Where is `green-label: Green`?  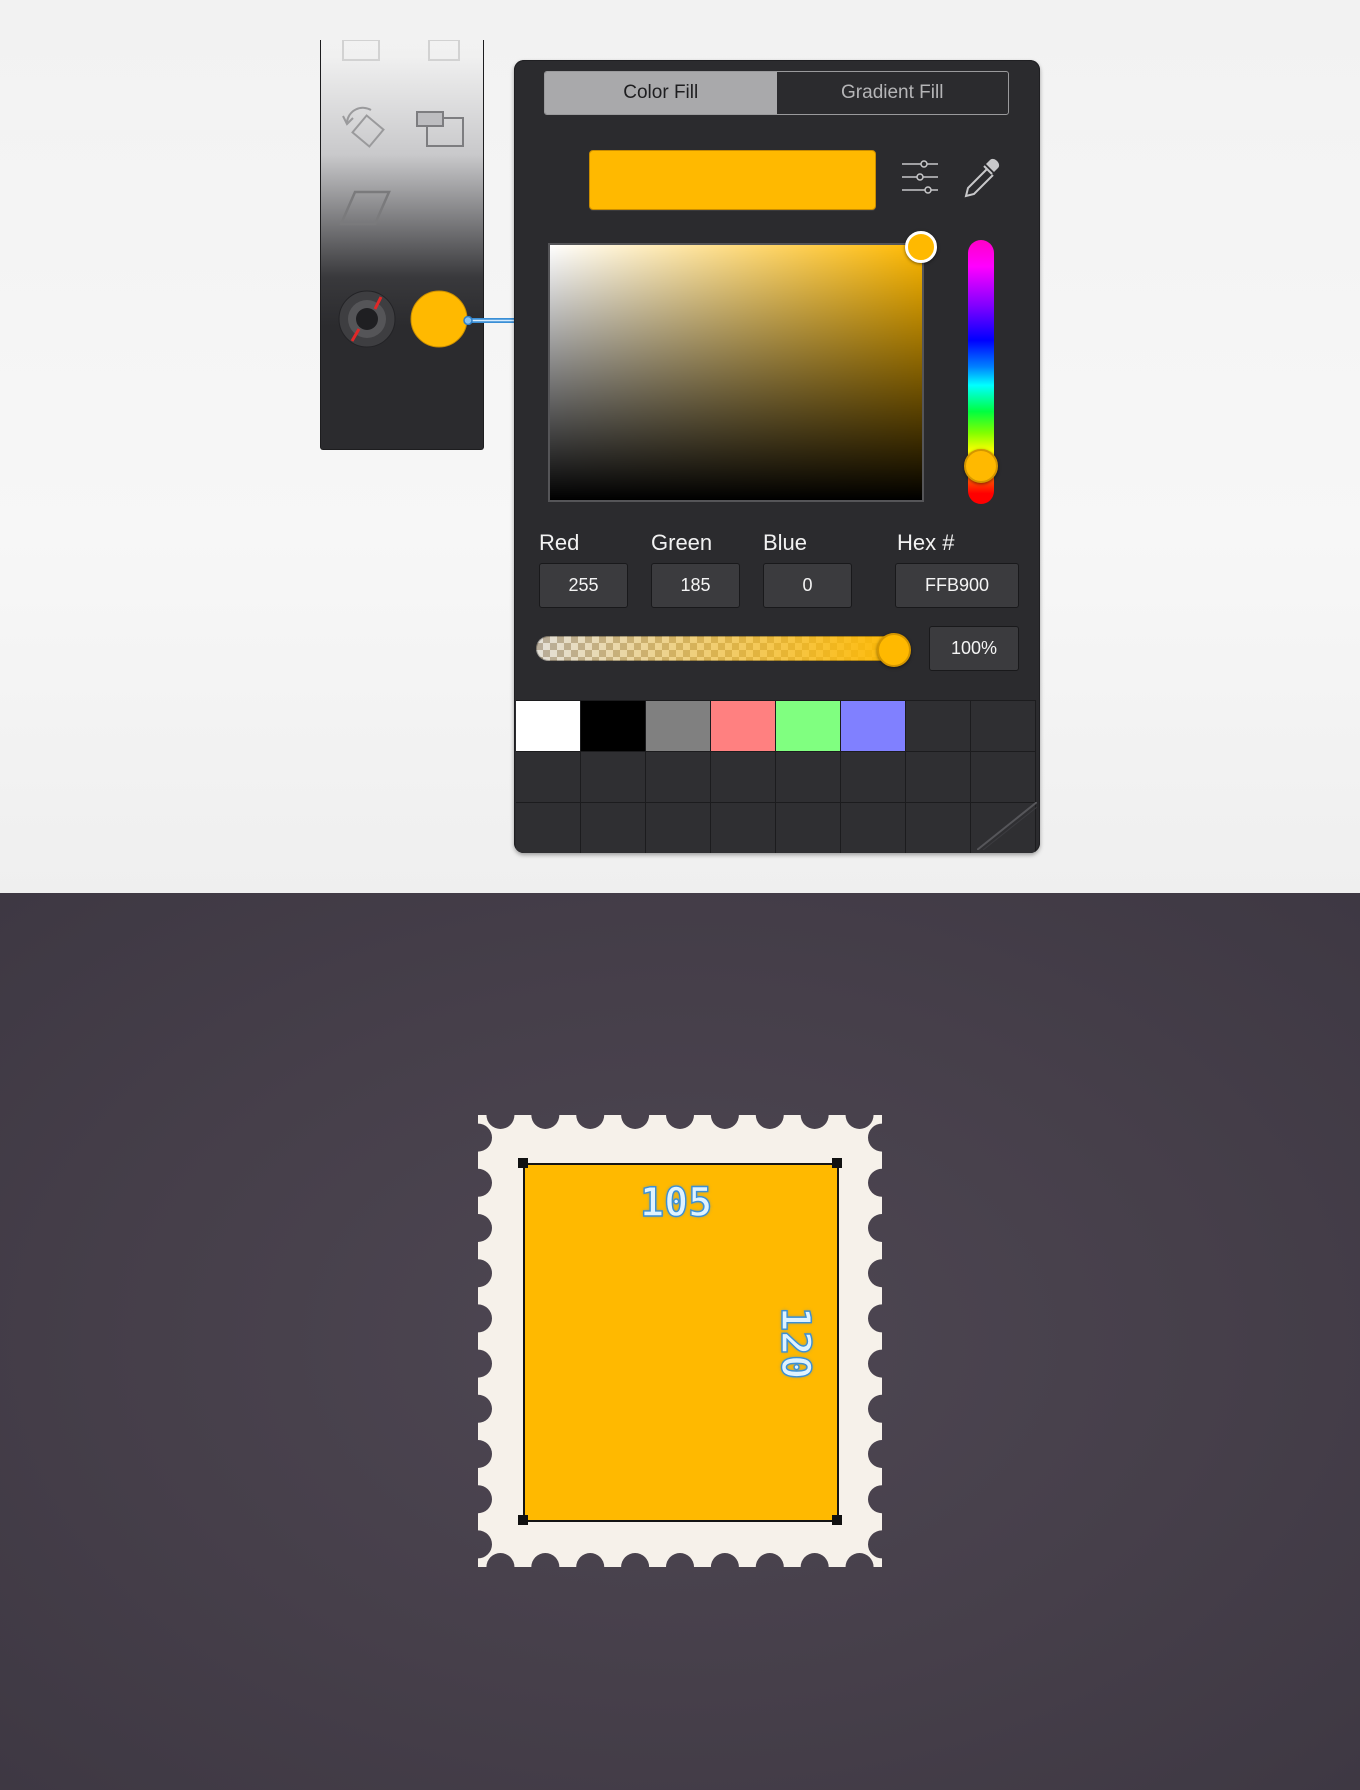
green-label: Green is located at coordinates (682, 542).